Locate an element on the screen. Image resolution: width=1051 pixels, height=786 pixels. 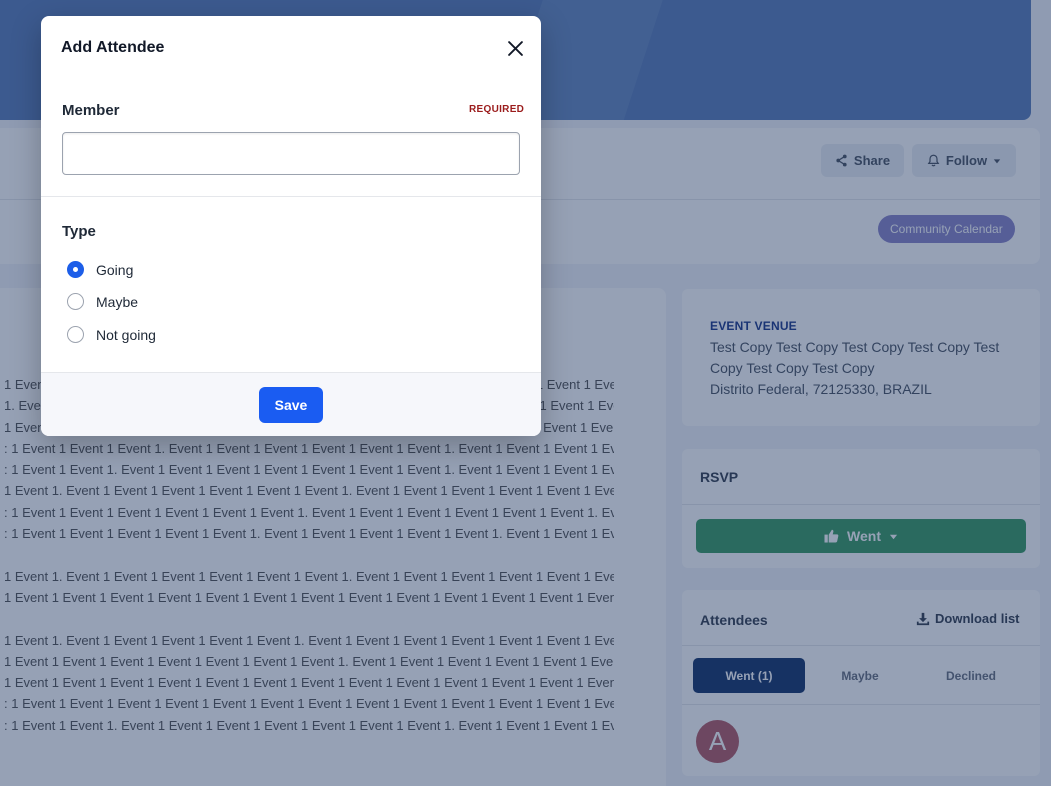
radio-button-maybe is located at coordinates (75, 301).